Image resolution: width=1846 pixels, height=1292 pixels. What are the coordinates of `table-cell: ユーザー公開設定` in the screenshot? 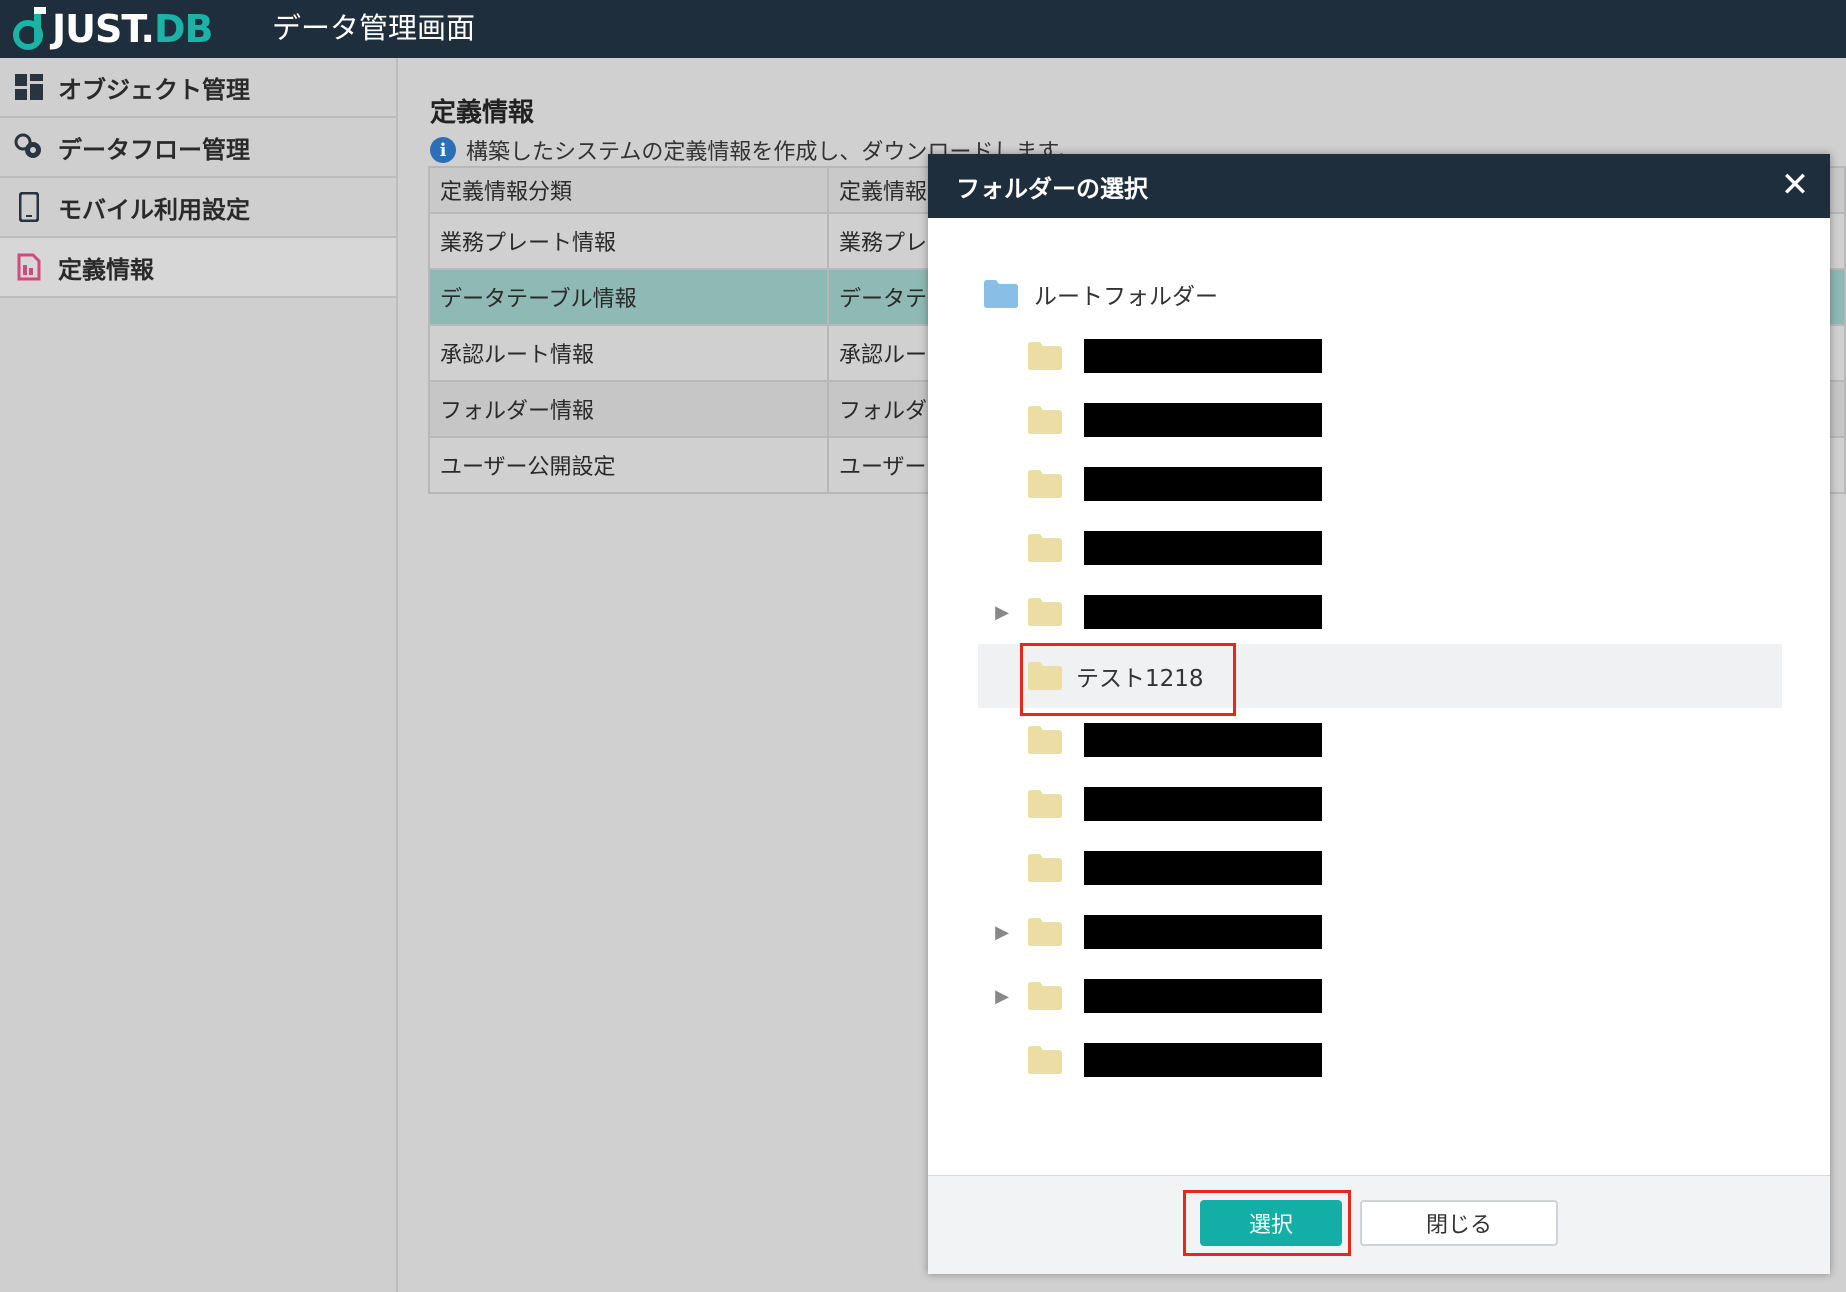 It's located at (628, 465).